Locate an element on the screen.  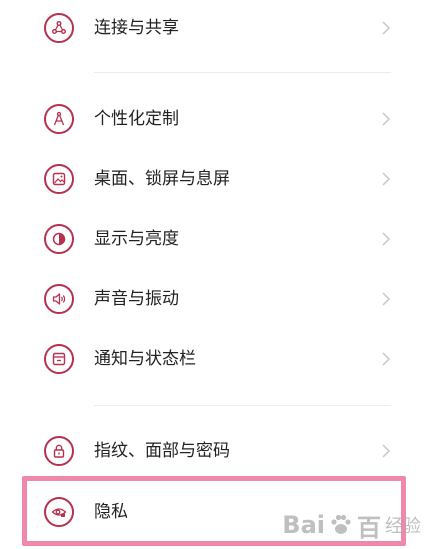
settings-item-personalize: 个性化定制 is located at coordinates (216, 119).